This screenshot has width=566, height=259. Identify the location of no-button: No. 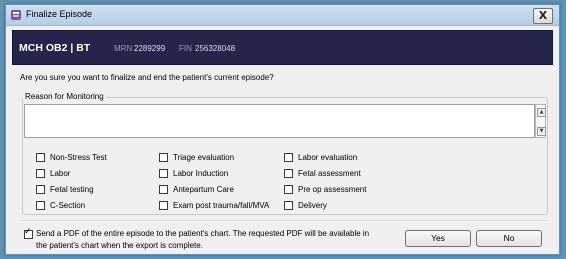
(509, 238).